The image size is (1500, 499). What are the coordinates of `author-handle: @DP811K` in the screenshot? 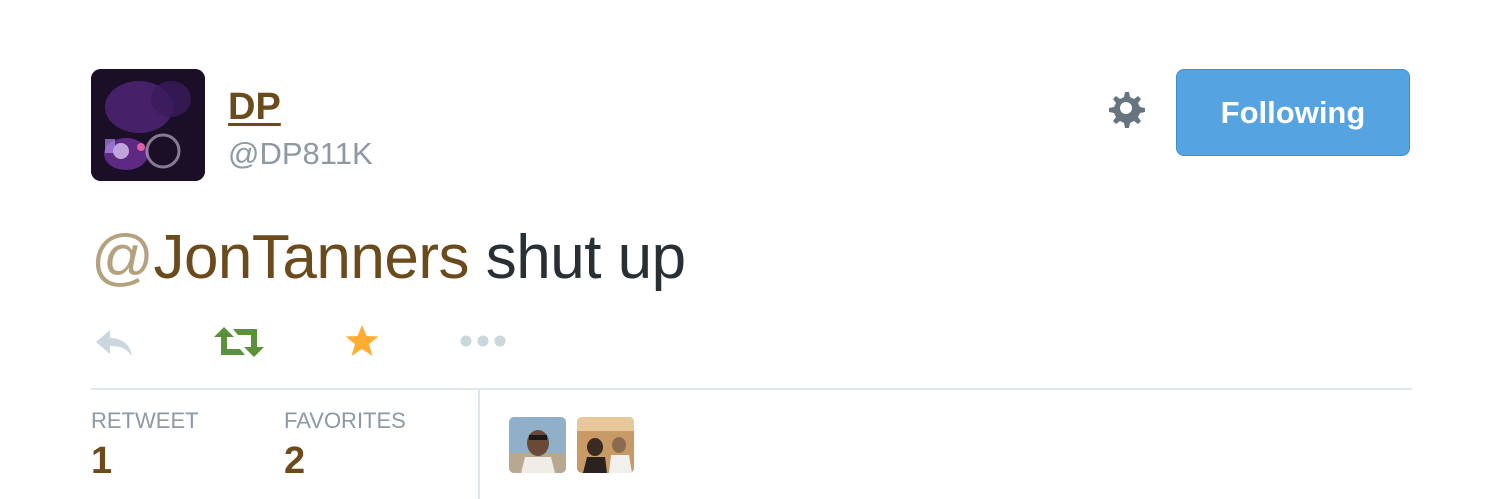 It's located at (300, 154).